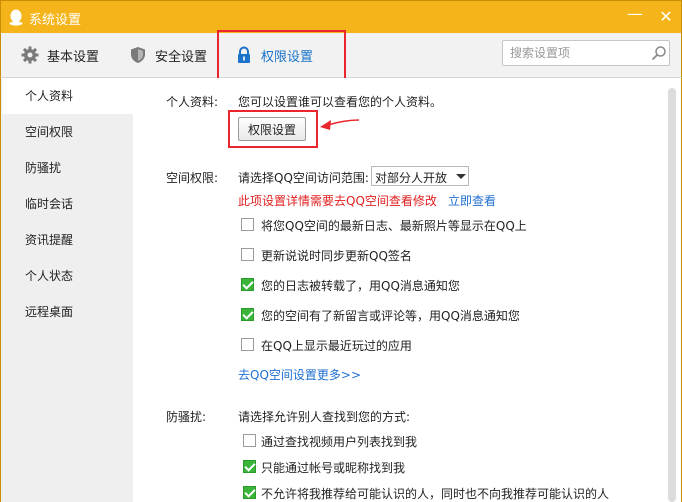  I want to click on checkbox-show-space-updates, so click(247, 224).